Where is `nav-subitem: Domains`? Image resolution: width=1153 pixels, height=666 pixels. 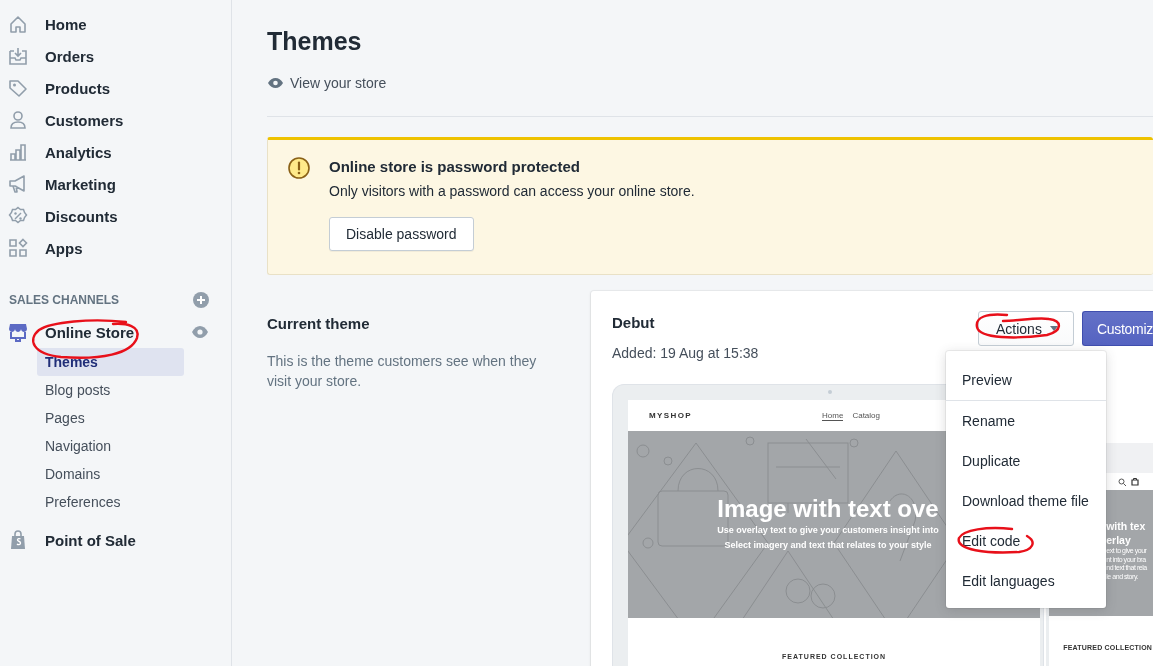 nav-subitem: Domains is located at coordinates (110, 474).